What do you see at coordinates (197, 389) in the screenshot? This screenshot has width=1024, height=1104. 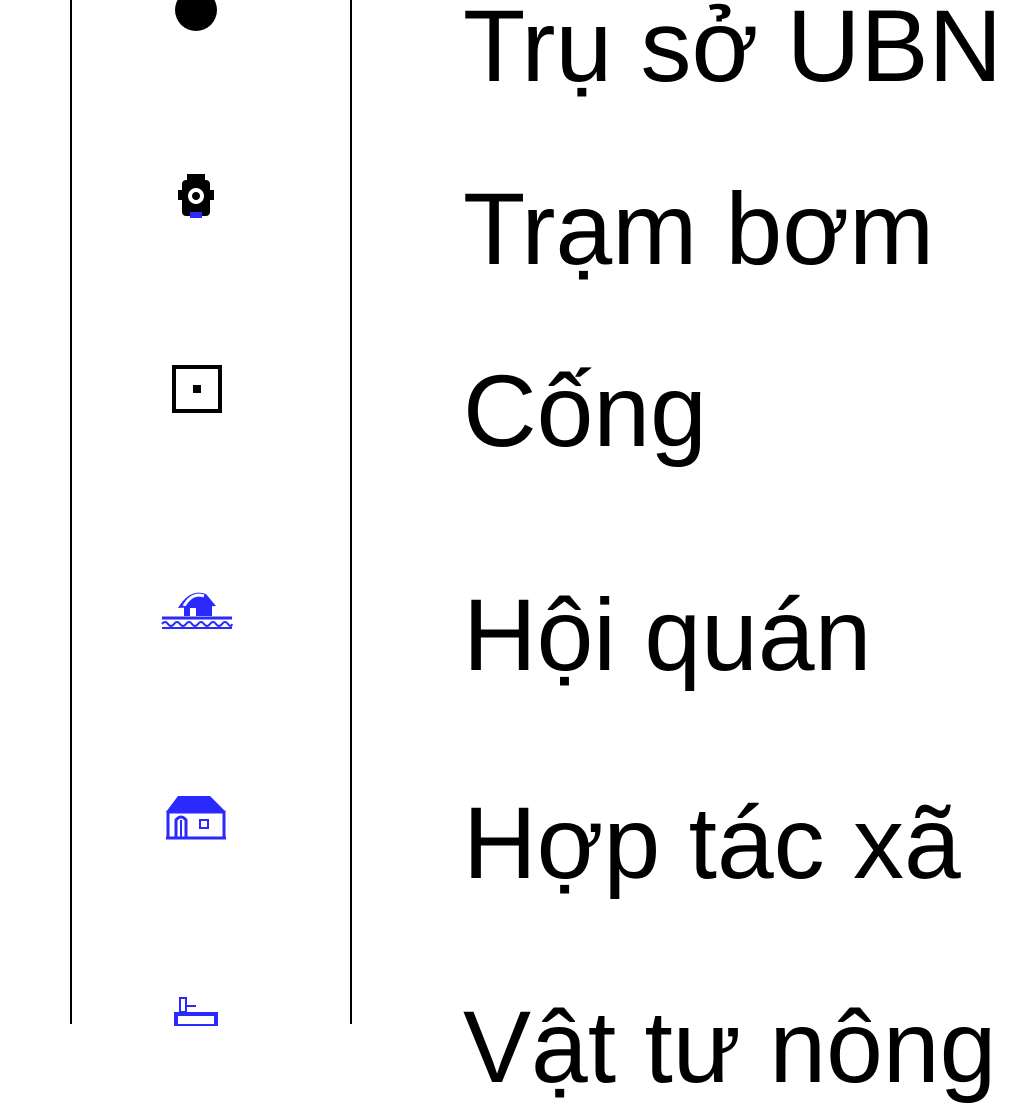 I see `culvert-icon` at bounding box center [197, 389].